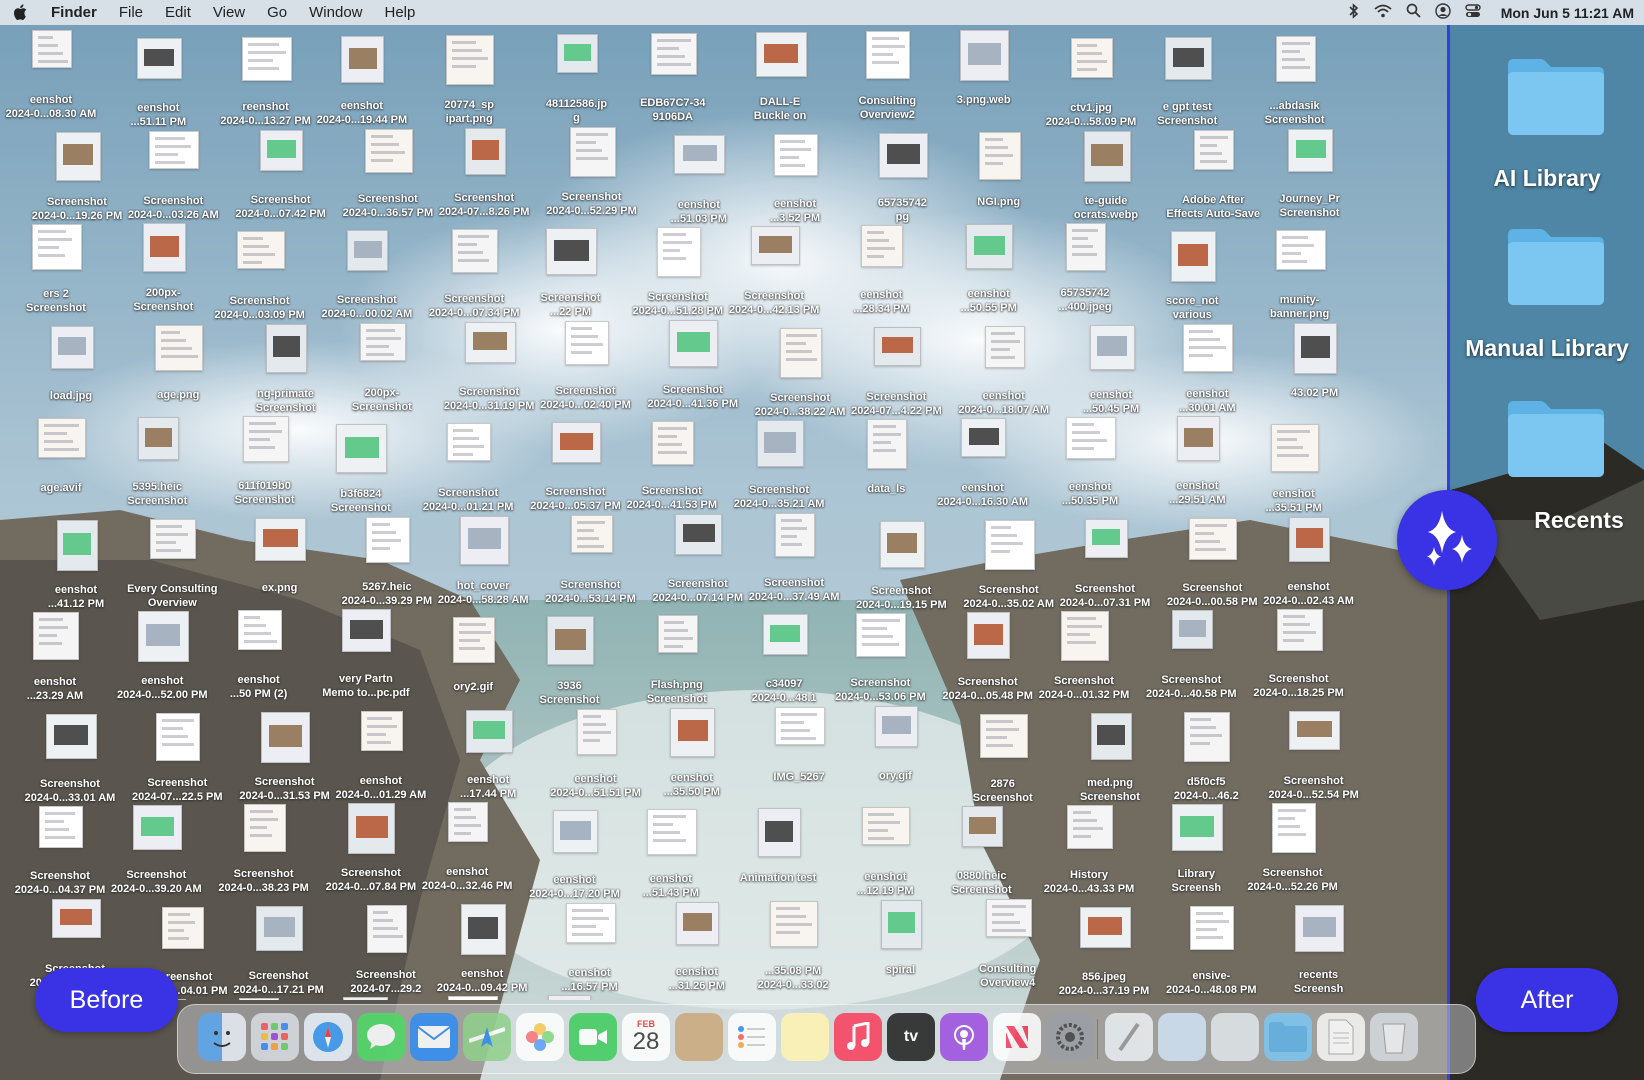  Describe the element at coordinates (468, 473) in the screenshot. I see `desktop-file: Screenshot 2024-0...01.21 PM` at that location.